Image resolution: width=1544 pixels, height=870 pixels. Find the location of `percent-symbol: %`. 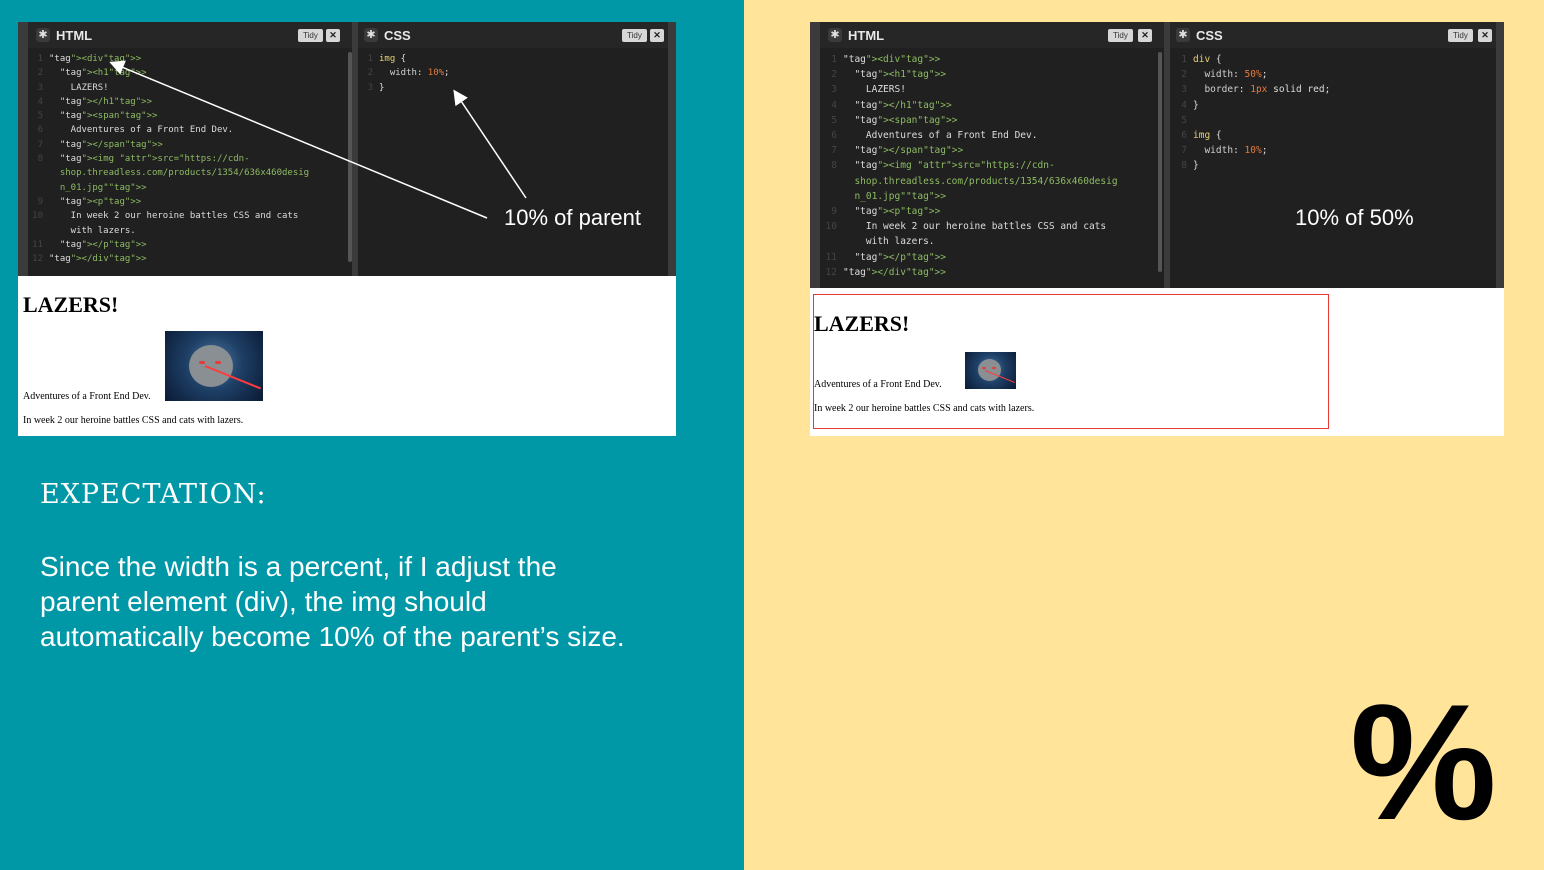

percent-symbol: % is located at coordinates (1423, 762).